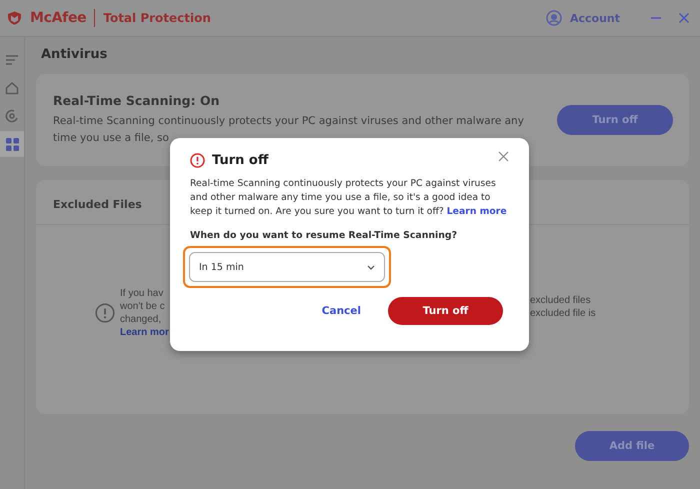  I want to click on shield-logo-icon, so click(14, 18).